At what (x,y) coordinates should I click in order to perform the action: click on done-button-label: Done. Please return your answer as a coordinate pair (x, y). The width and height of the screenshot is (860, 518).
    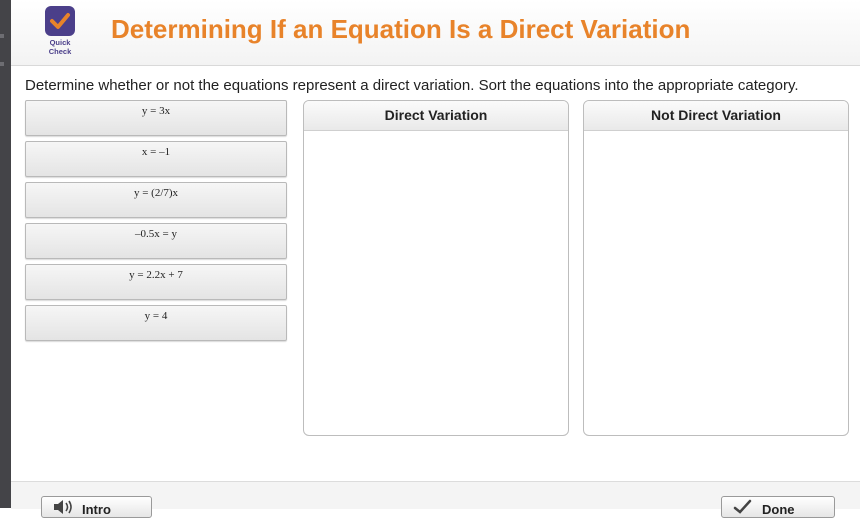
    Looking at the image, I should click on (778, 509).